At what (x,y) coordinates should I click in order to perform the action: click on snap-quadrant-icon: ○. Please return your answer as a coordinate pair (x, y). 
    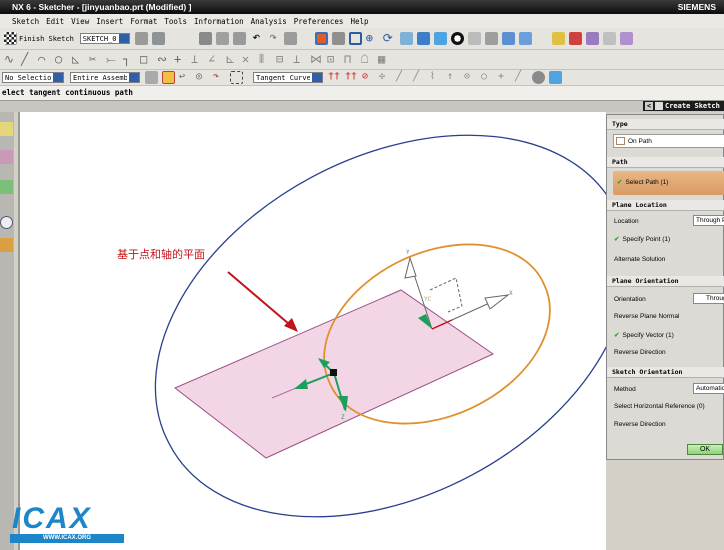
    Looking at the image, I should click on (487, 77).